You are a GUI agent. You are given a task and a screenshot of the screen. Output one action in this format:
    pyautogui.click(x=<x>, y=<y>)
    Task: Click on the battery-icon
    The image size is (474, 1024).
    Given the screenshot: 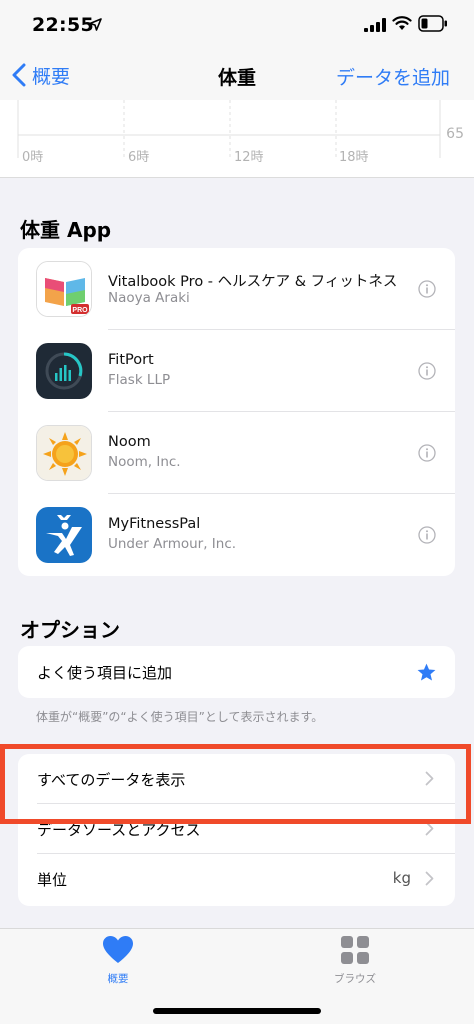 What is the action you would take?
    pyautogui.click(x=432, y=23)
    